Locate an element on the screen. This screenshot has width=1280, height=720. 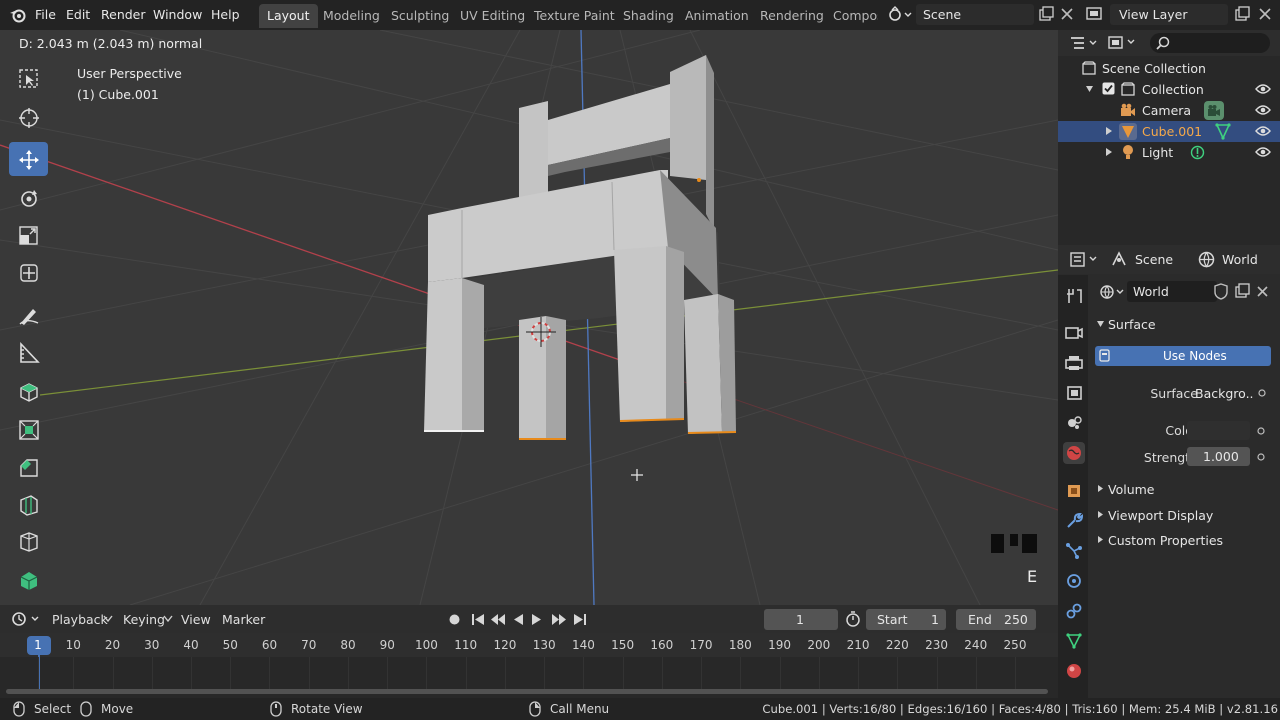
tab-object is located at coordinates (1074, 491).